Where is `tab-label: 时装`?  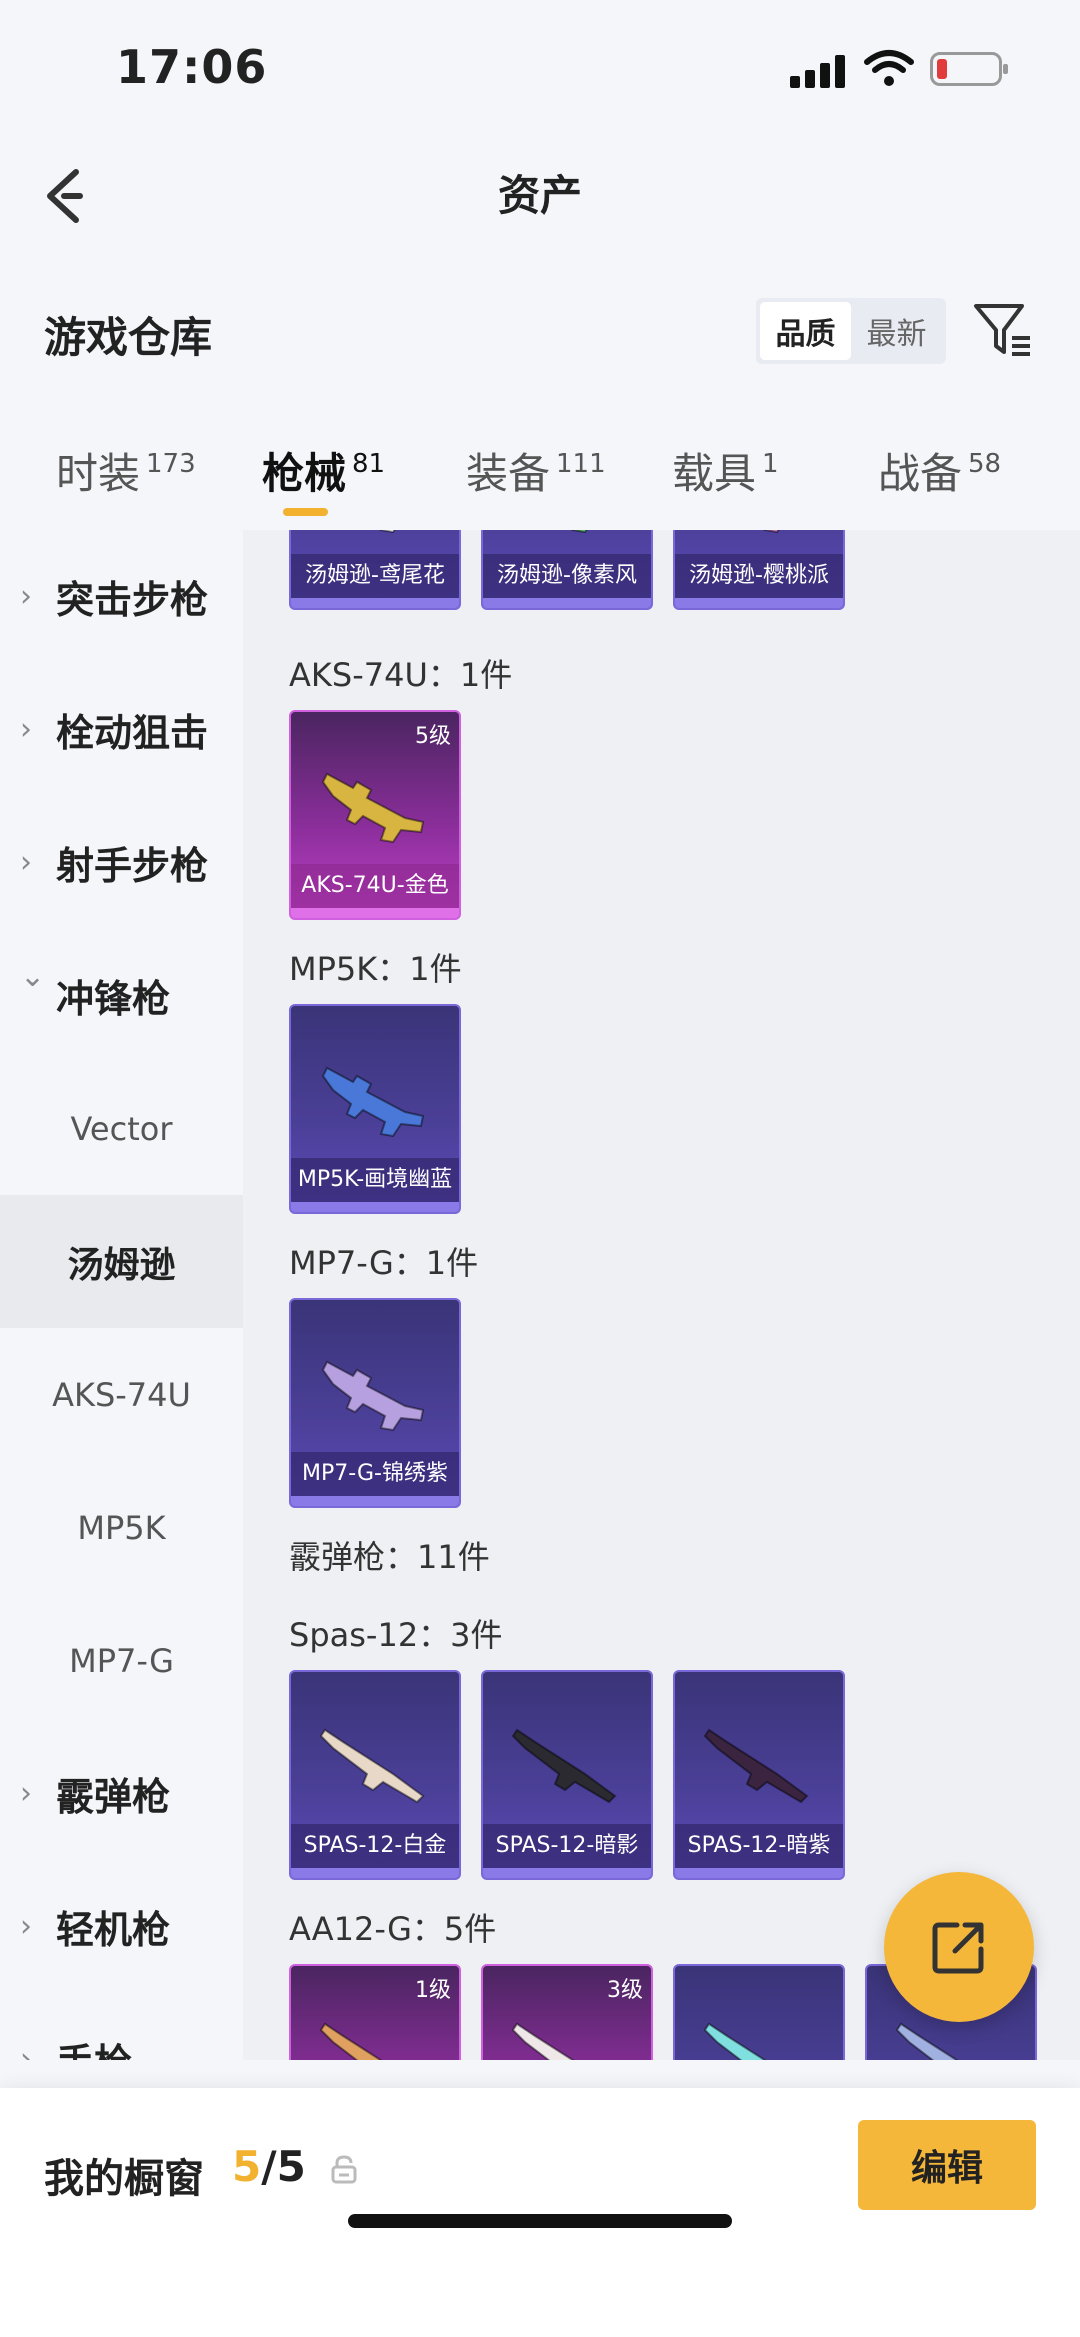
tab-label: 时装 is located at coordinates (98, 473).